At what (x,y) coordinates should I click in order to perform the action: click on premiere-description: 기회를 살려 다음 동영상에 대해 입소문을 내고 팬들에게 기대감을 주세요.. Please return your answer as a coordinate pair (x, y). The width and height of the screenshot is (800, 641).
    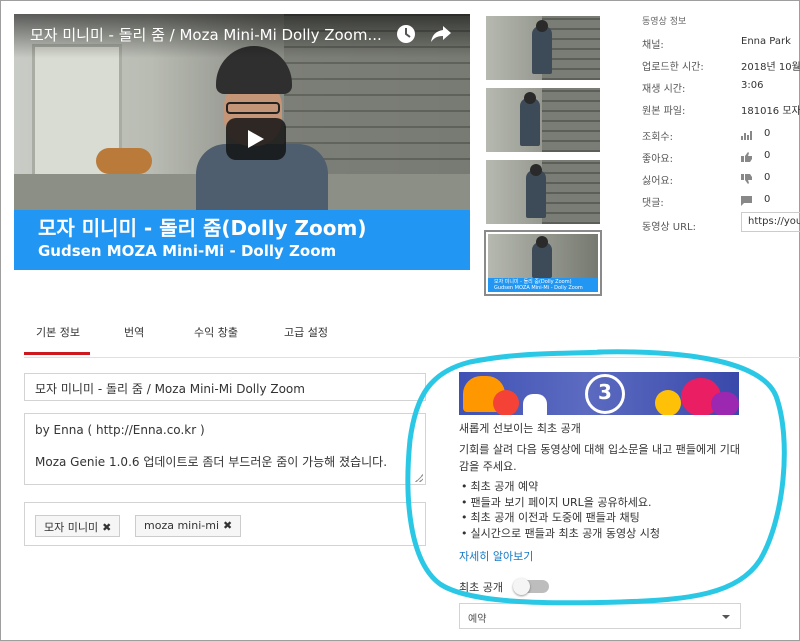
    Looking at the image, I should click on (599, 458).